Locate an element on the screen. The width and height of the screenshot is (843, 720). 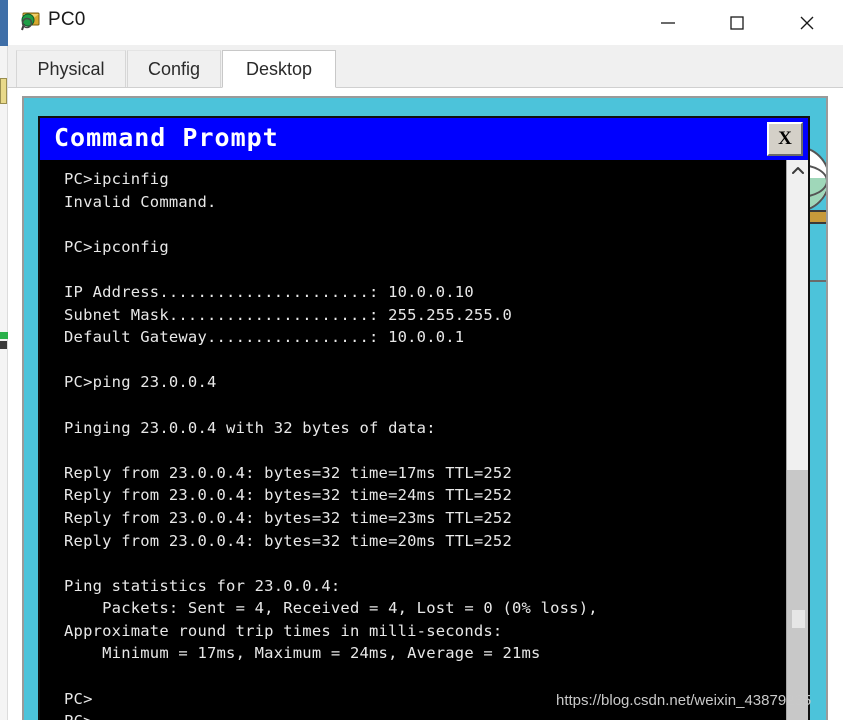
tab-desktop: Desktop is located at coordinates (279, 69).